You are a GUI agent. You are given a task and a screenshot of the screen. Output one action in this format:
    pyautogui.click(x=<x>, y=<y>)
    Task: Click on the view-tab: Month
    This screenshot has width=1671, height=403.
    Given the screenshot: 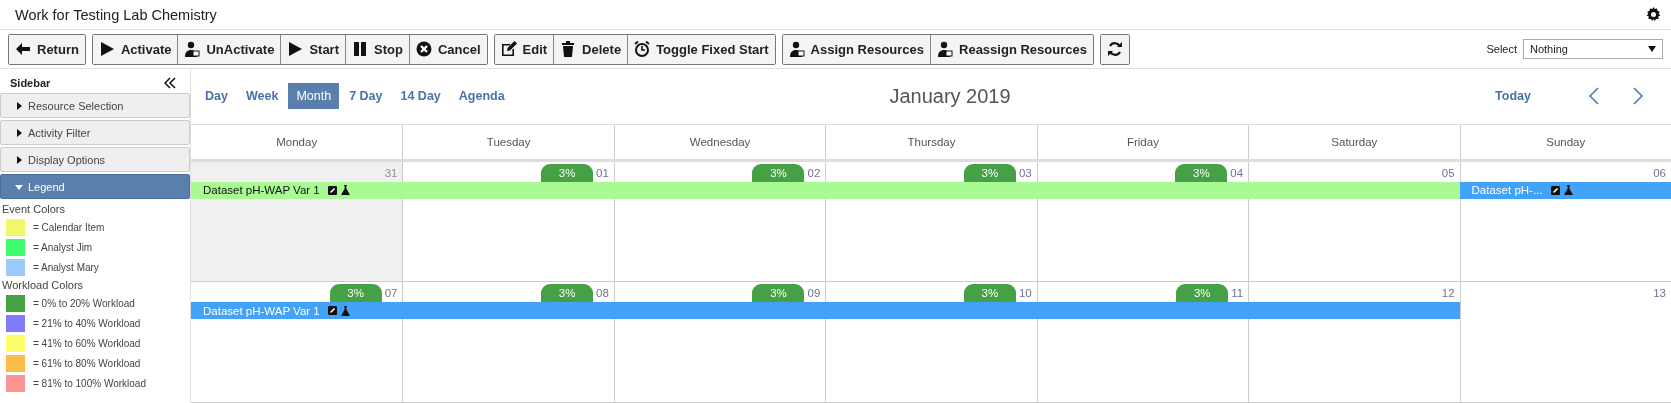 What is the action you would take?
    pyautogui.click(x=314, y=96)
    